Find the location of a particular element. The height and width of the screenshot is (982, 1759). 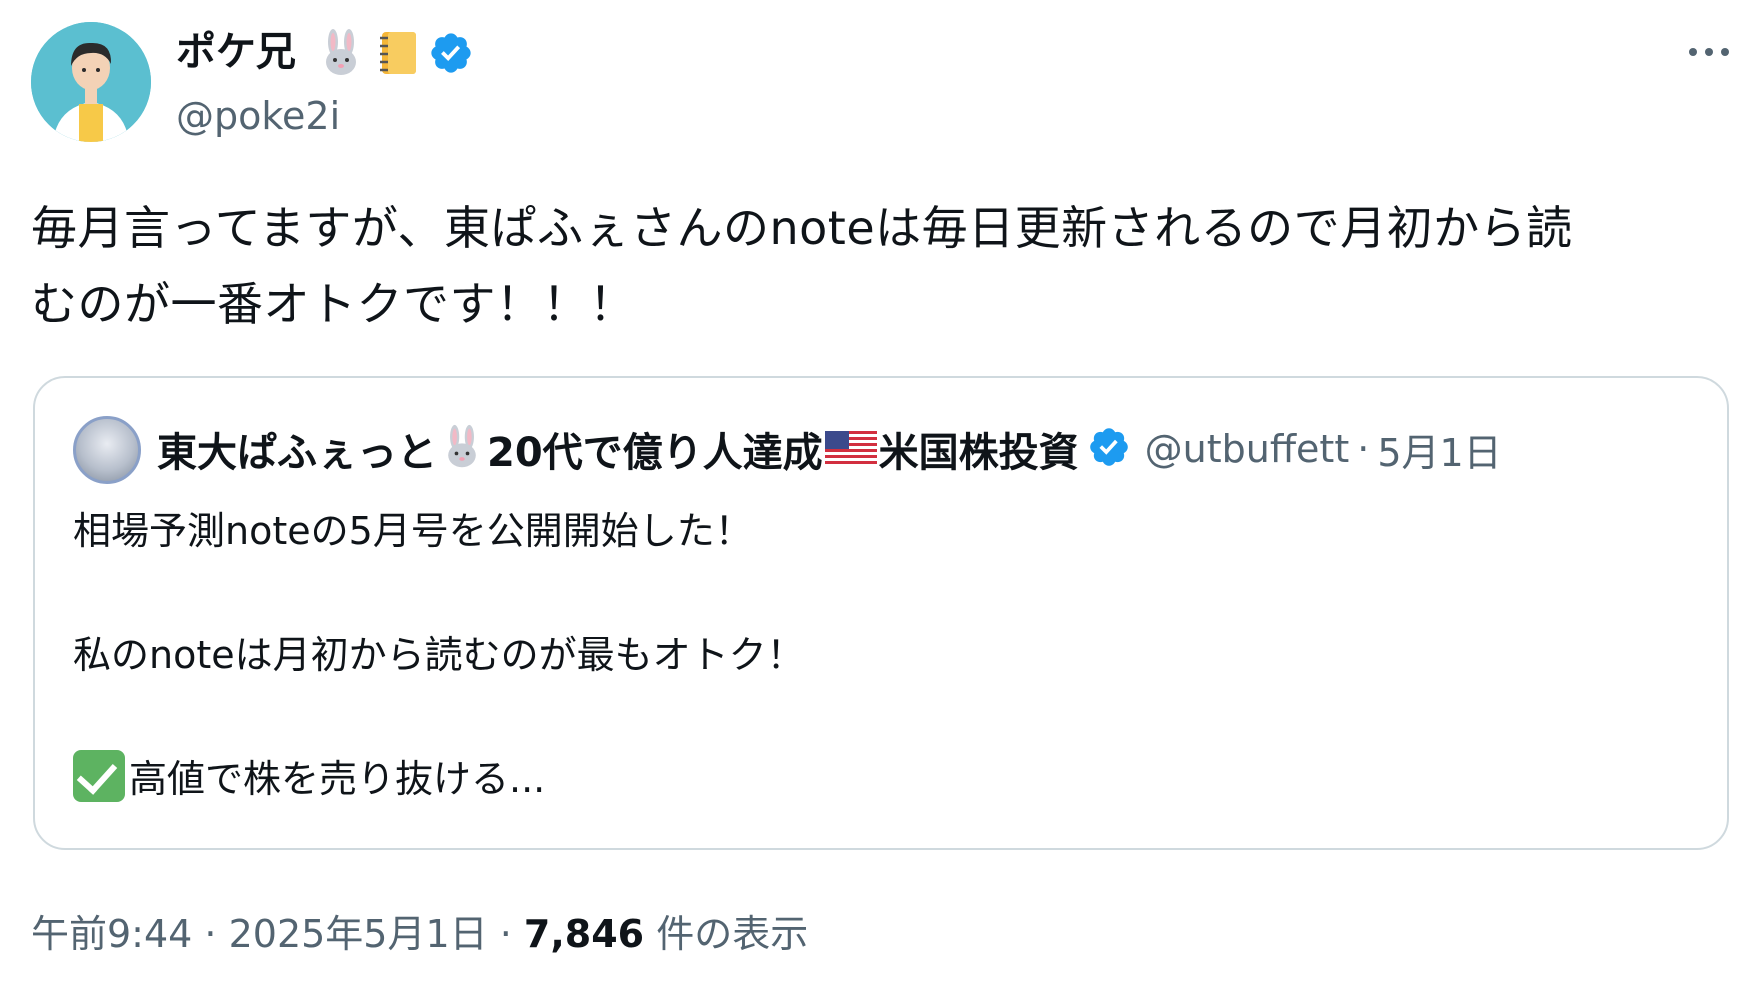

avatar-illustration is located at coordinates (91, 82).